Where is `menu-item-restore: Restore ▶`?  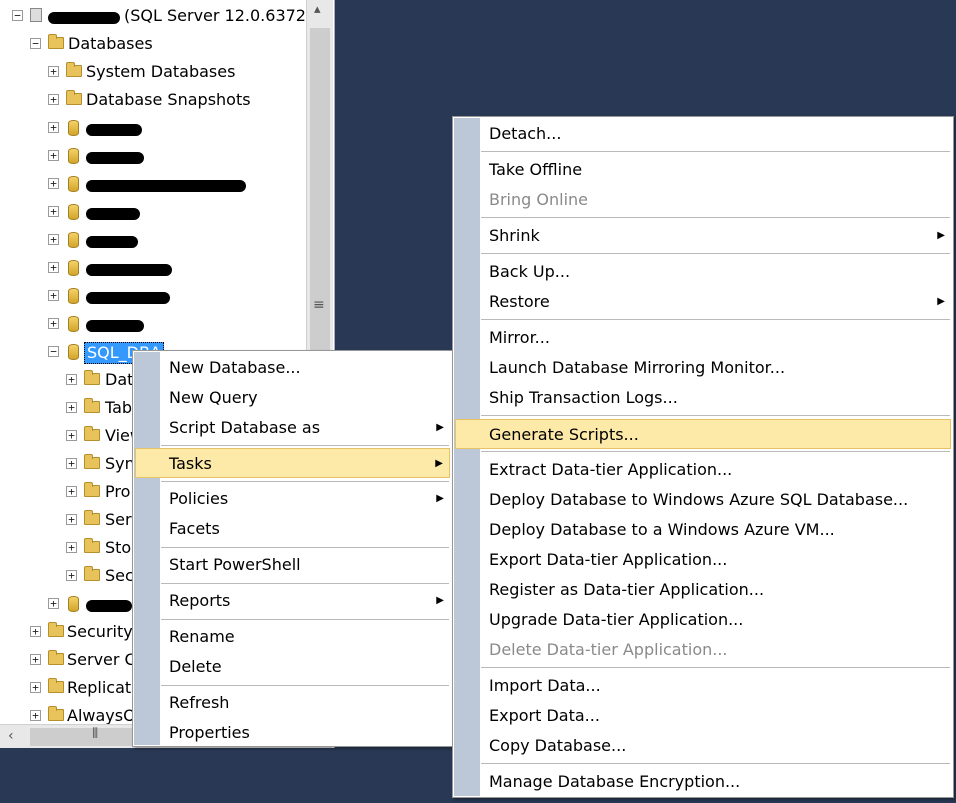
menu-item-restore: Restore ▶ is located at coordinates (703, 302).